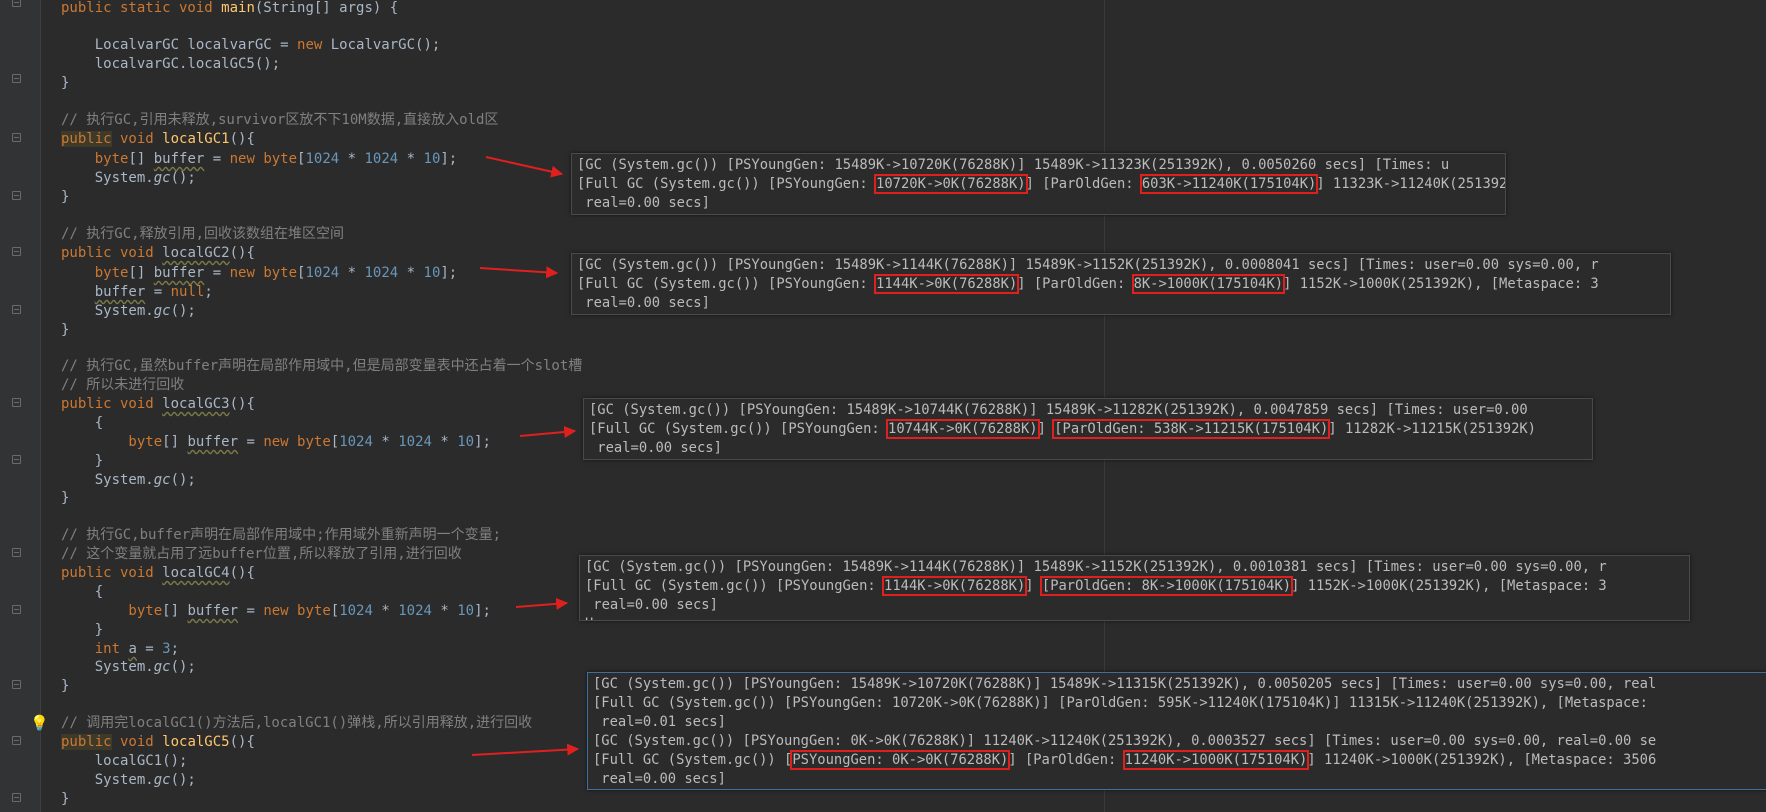 Image resolution: width=1766 pixels, height=812 pixels. I want to click on arrow-localGC3, so click(548, 432).